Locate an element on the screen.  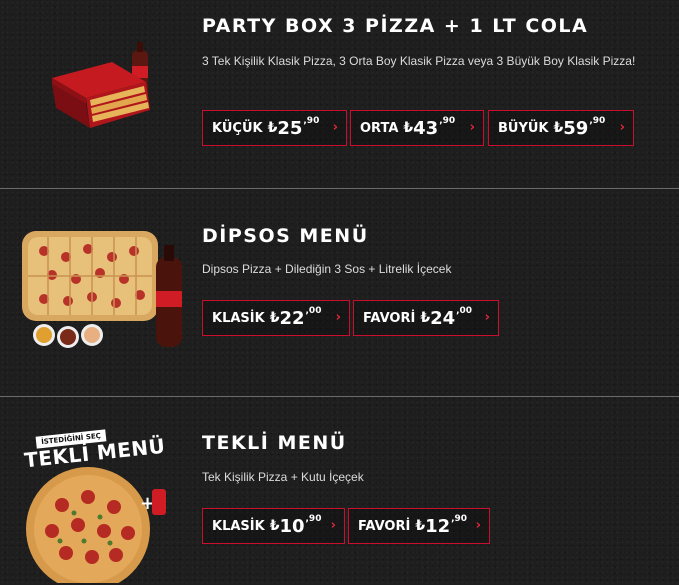
option-favori-button: FAVORİ ₺ 12 ,90 › is located at coordinates (419, 526).